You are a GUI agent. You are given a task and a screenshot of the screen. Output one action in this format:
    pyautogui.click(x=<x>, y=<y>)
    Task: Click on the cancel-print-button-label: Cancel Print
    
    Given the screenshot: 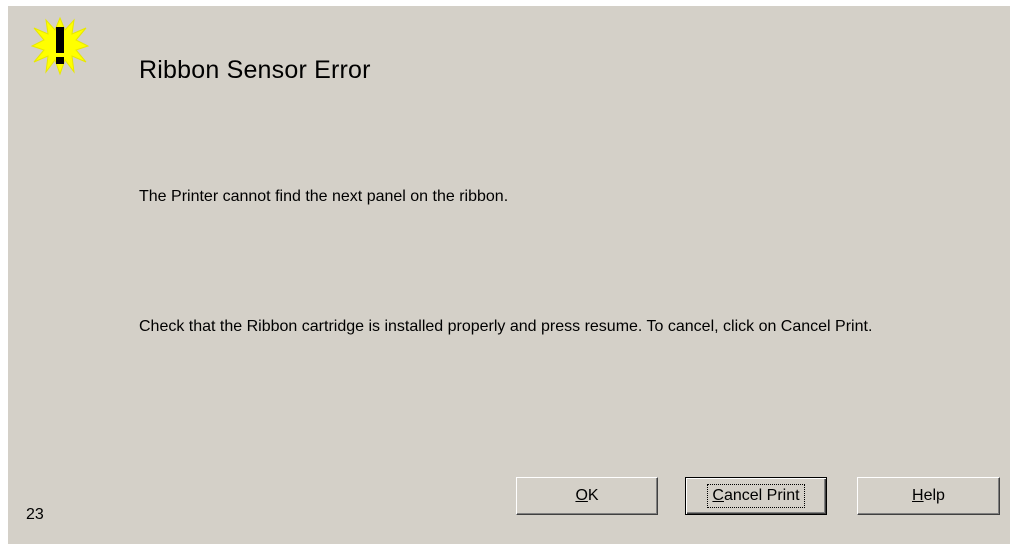 What is the action you would take?
    pyautogui.click(x=756, y=496)
    